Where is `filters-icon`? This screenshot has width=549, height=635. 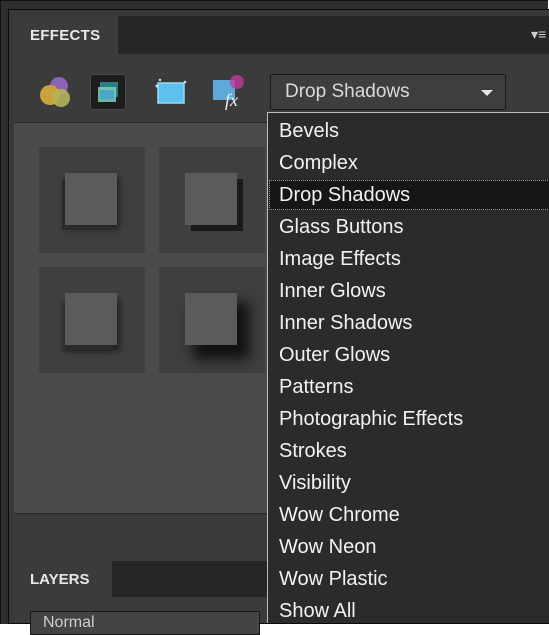
filters-icon is located at coordinates (170, 92).